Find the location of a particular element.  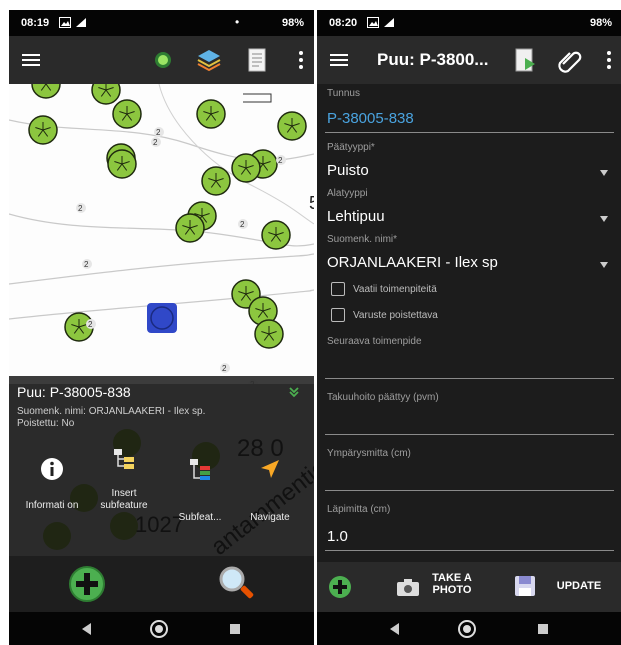

information-action: Informati on is located at coordinates (52, 496).